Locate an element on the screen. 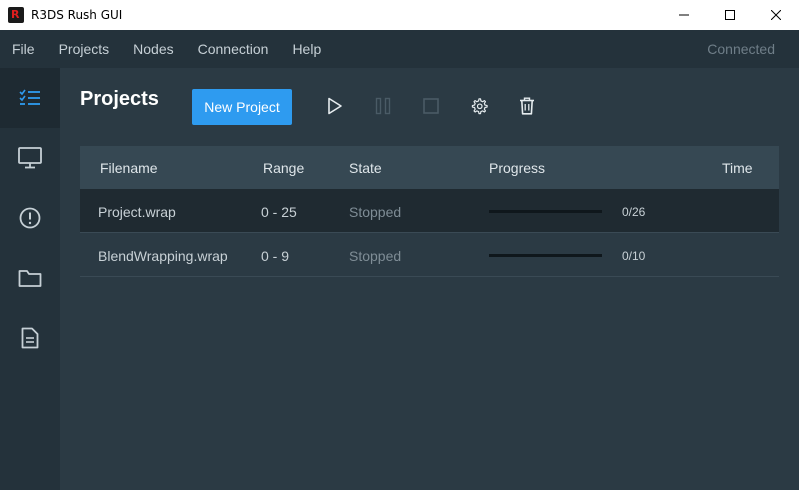 The image size is (799, 490). minimize-button is located at coordinates (684, 15).